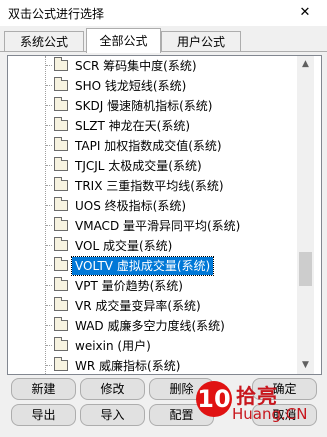 The height and width of the screenshot is (437, 327). What do you see at coordinates (129, 286) in the screenshot?
I see `list-item-label: VPT 量价趋势(系统)` at bounding box center [129, 286].